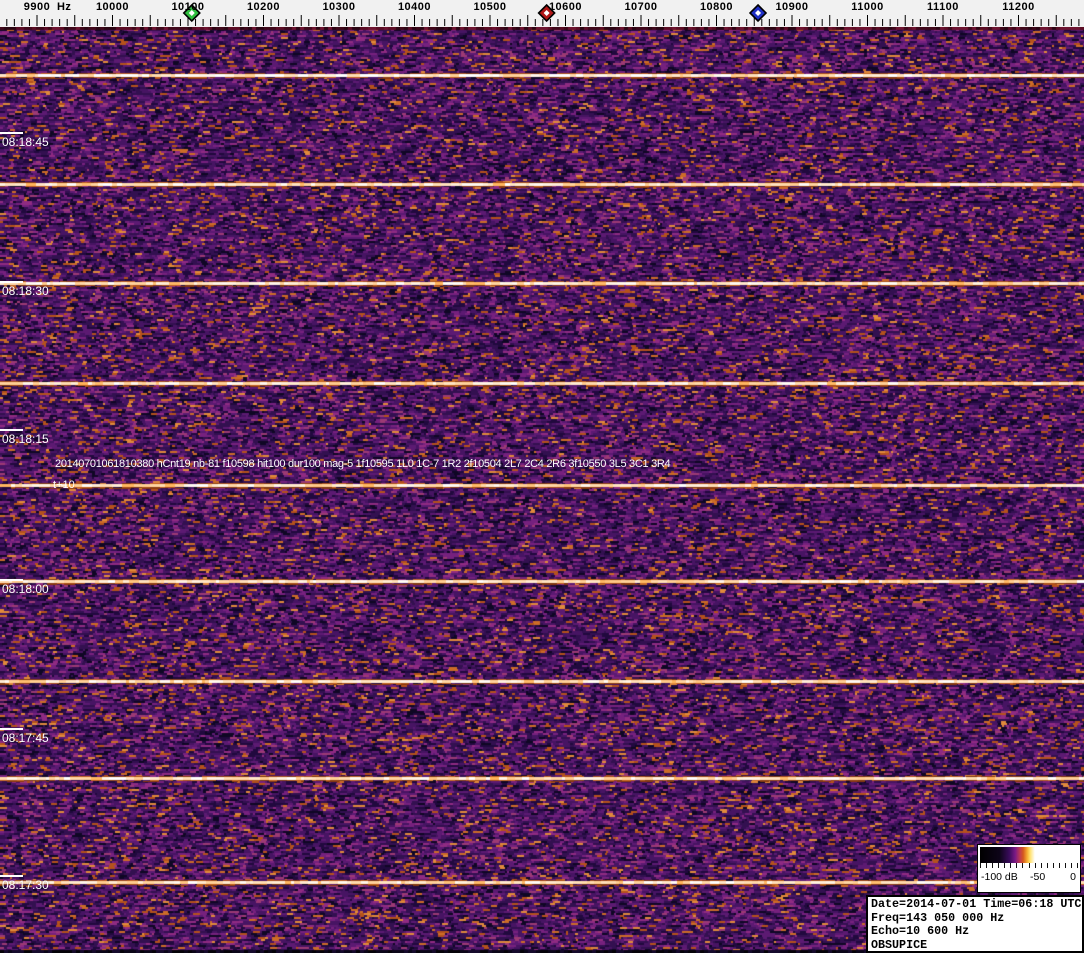  I want to click on frequency-tick-label: 11100, so click(943, 7).